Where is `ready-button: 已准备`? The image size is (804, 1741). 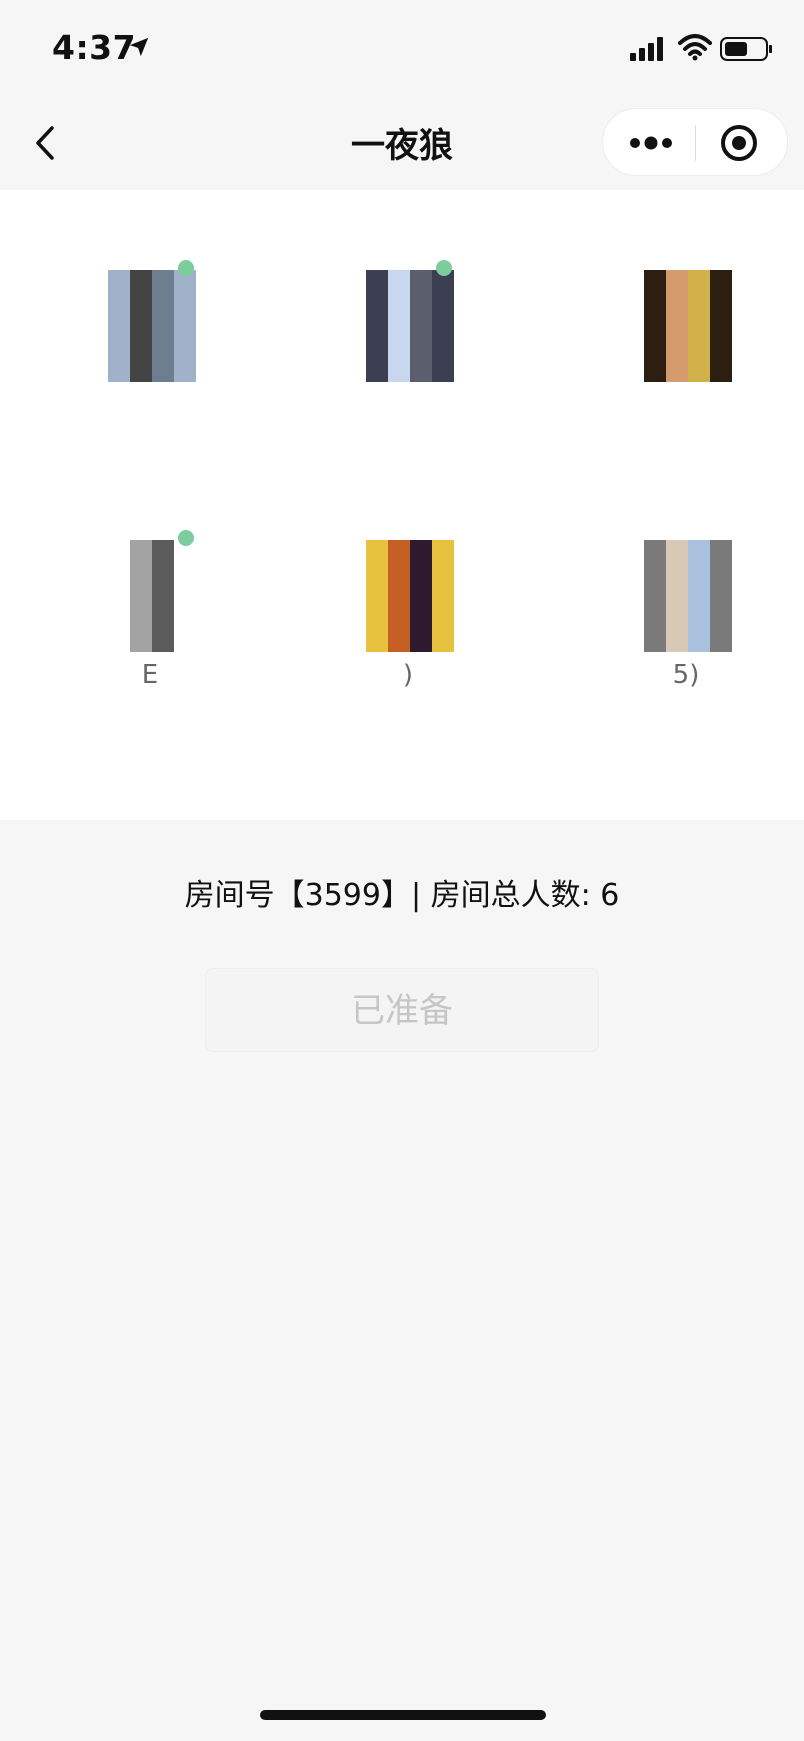 ready-button: 已准备 is located at coordinates (402, 1010).